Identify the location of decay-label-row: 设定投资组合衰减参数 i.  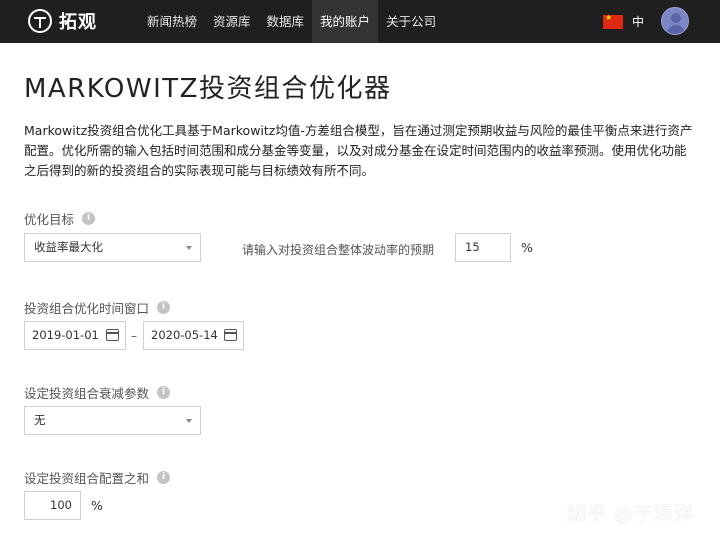
(97, 392).